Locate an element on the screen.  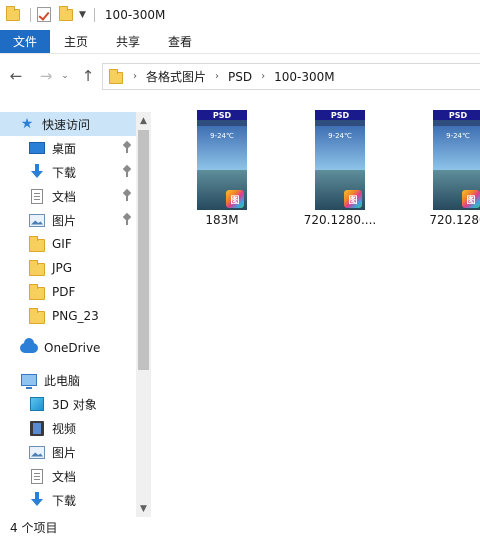
nav-item-videos: 视频 is located at coordinates (68, 428).